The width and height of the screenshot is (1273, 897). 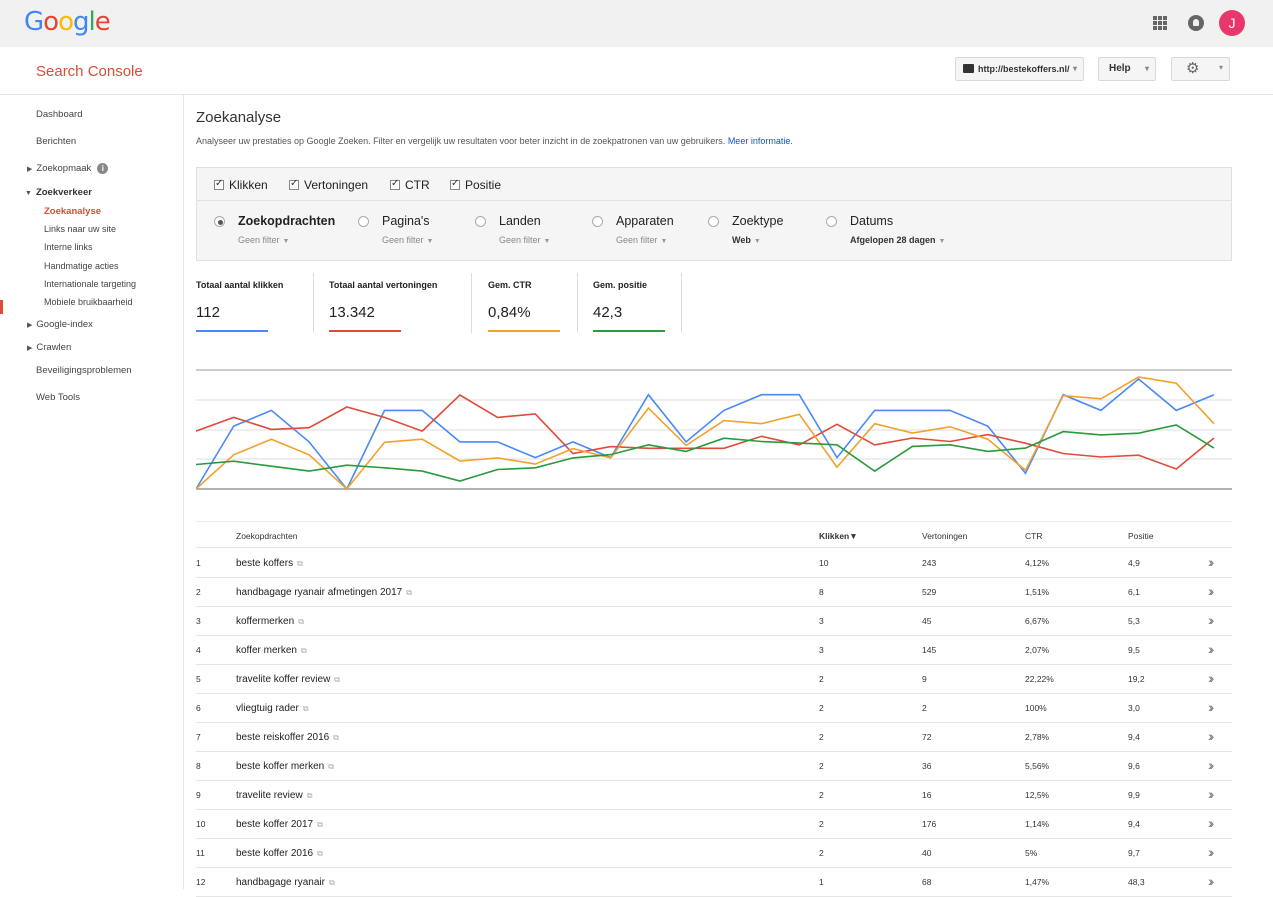 What do you see at coordinates (927, 853) in the screenshot?
I see `vertoningen-cell: 40` at bounding box center [927, 853].